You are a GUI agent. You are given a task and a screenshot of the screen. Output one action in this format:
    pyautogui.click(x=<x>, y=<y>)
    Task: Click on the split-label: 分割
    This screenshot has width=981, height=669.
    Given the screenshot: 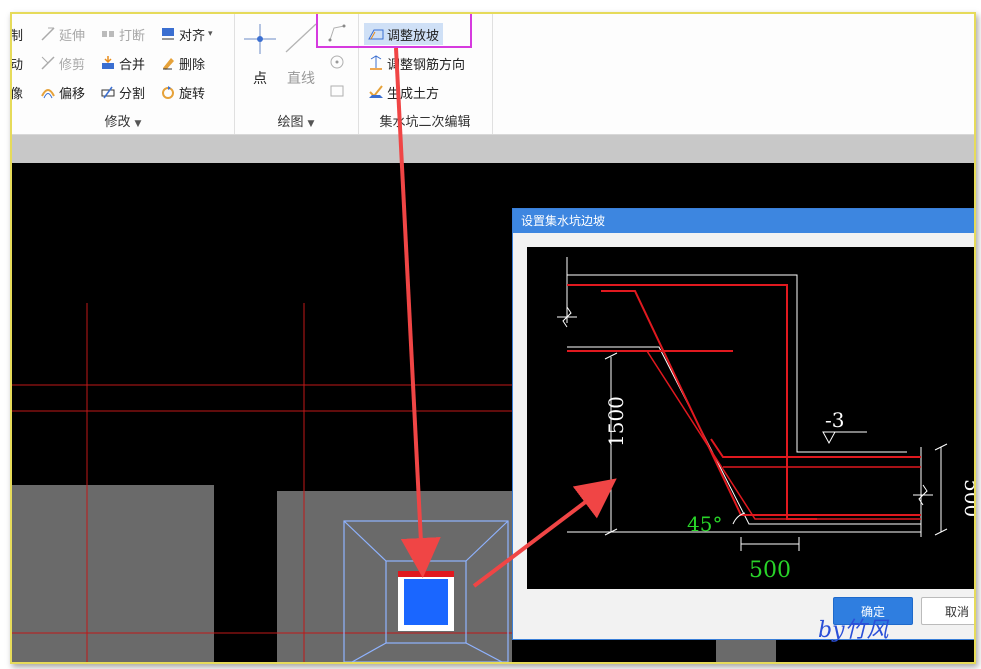 What is the action you would take?
    pyautogui.click(x=132, y=94)
    